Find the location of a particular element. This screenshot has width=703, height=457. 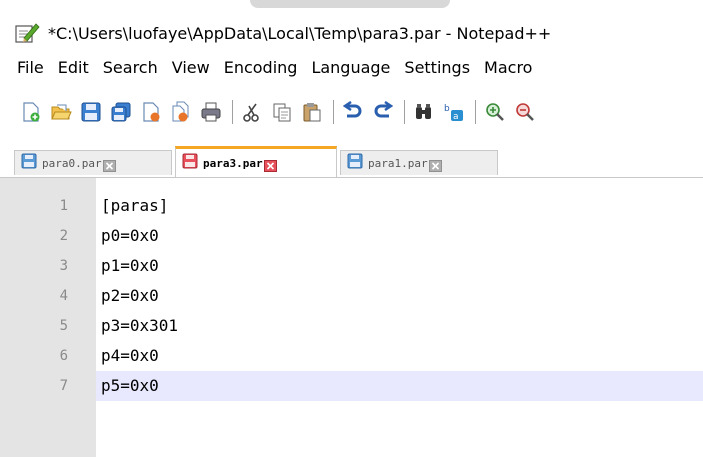

open-file-icon is located at coordinates (61, 112).